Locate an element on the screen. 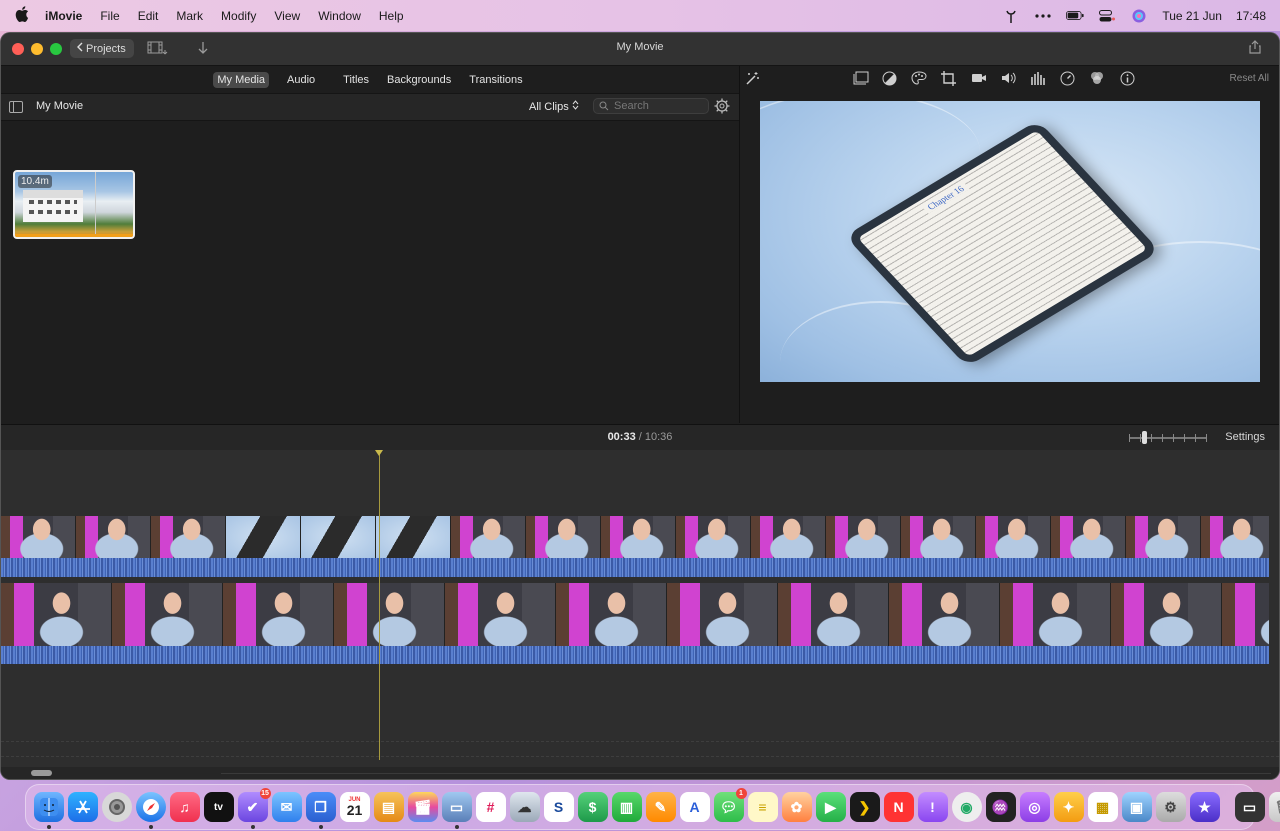 The height and width of the screenshot is (831, 1280). scrollbar-track is located at coordinates (746, 773).